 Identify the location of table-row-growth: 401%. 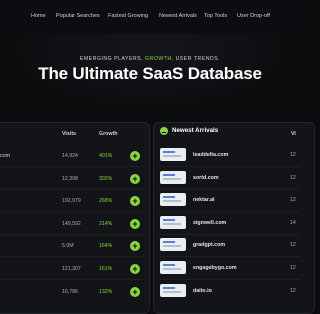
(106, 156).